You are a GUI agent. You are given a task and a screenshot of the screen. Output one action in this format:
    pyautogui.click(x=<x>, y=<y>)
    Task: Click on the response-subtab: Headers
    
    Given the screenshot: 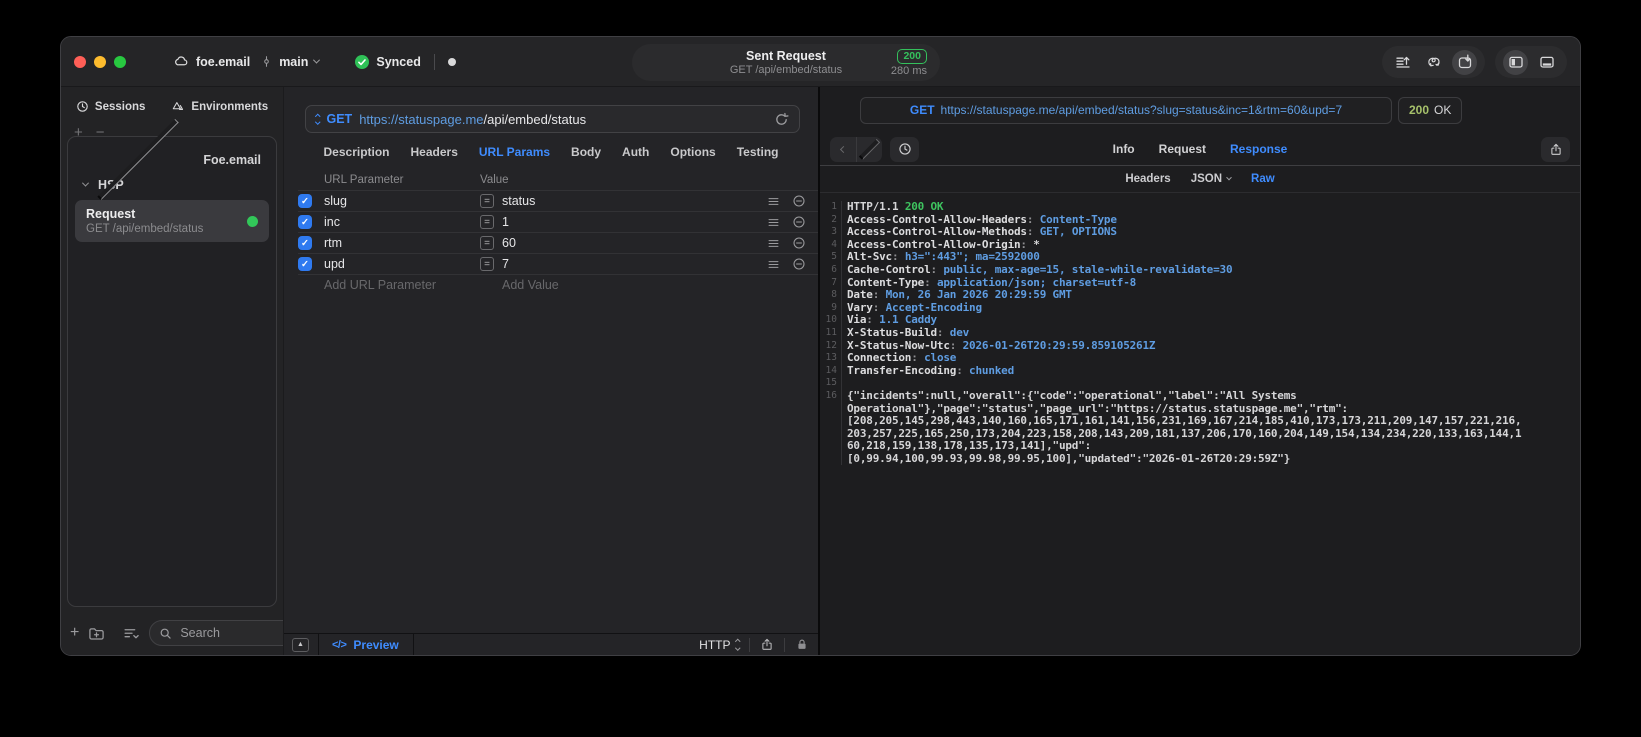 What is the action you would take?
    pyautogui.click(x=1147, y=179)
    